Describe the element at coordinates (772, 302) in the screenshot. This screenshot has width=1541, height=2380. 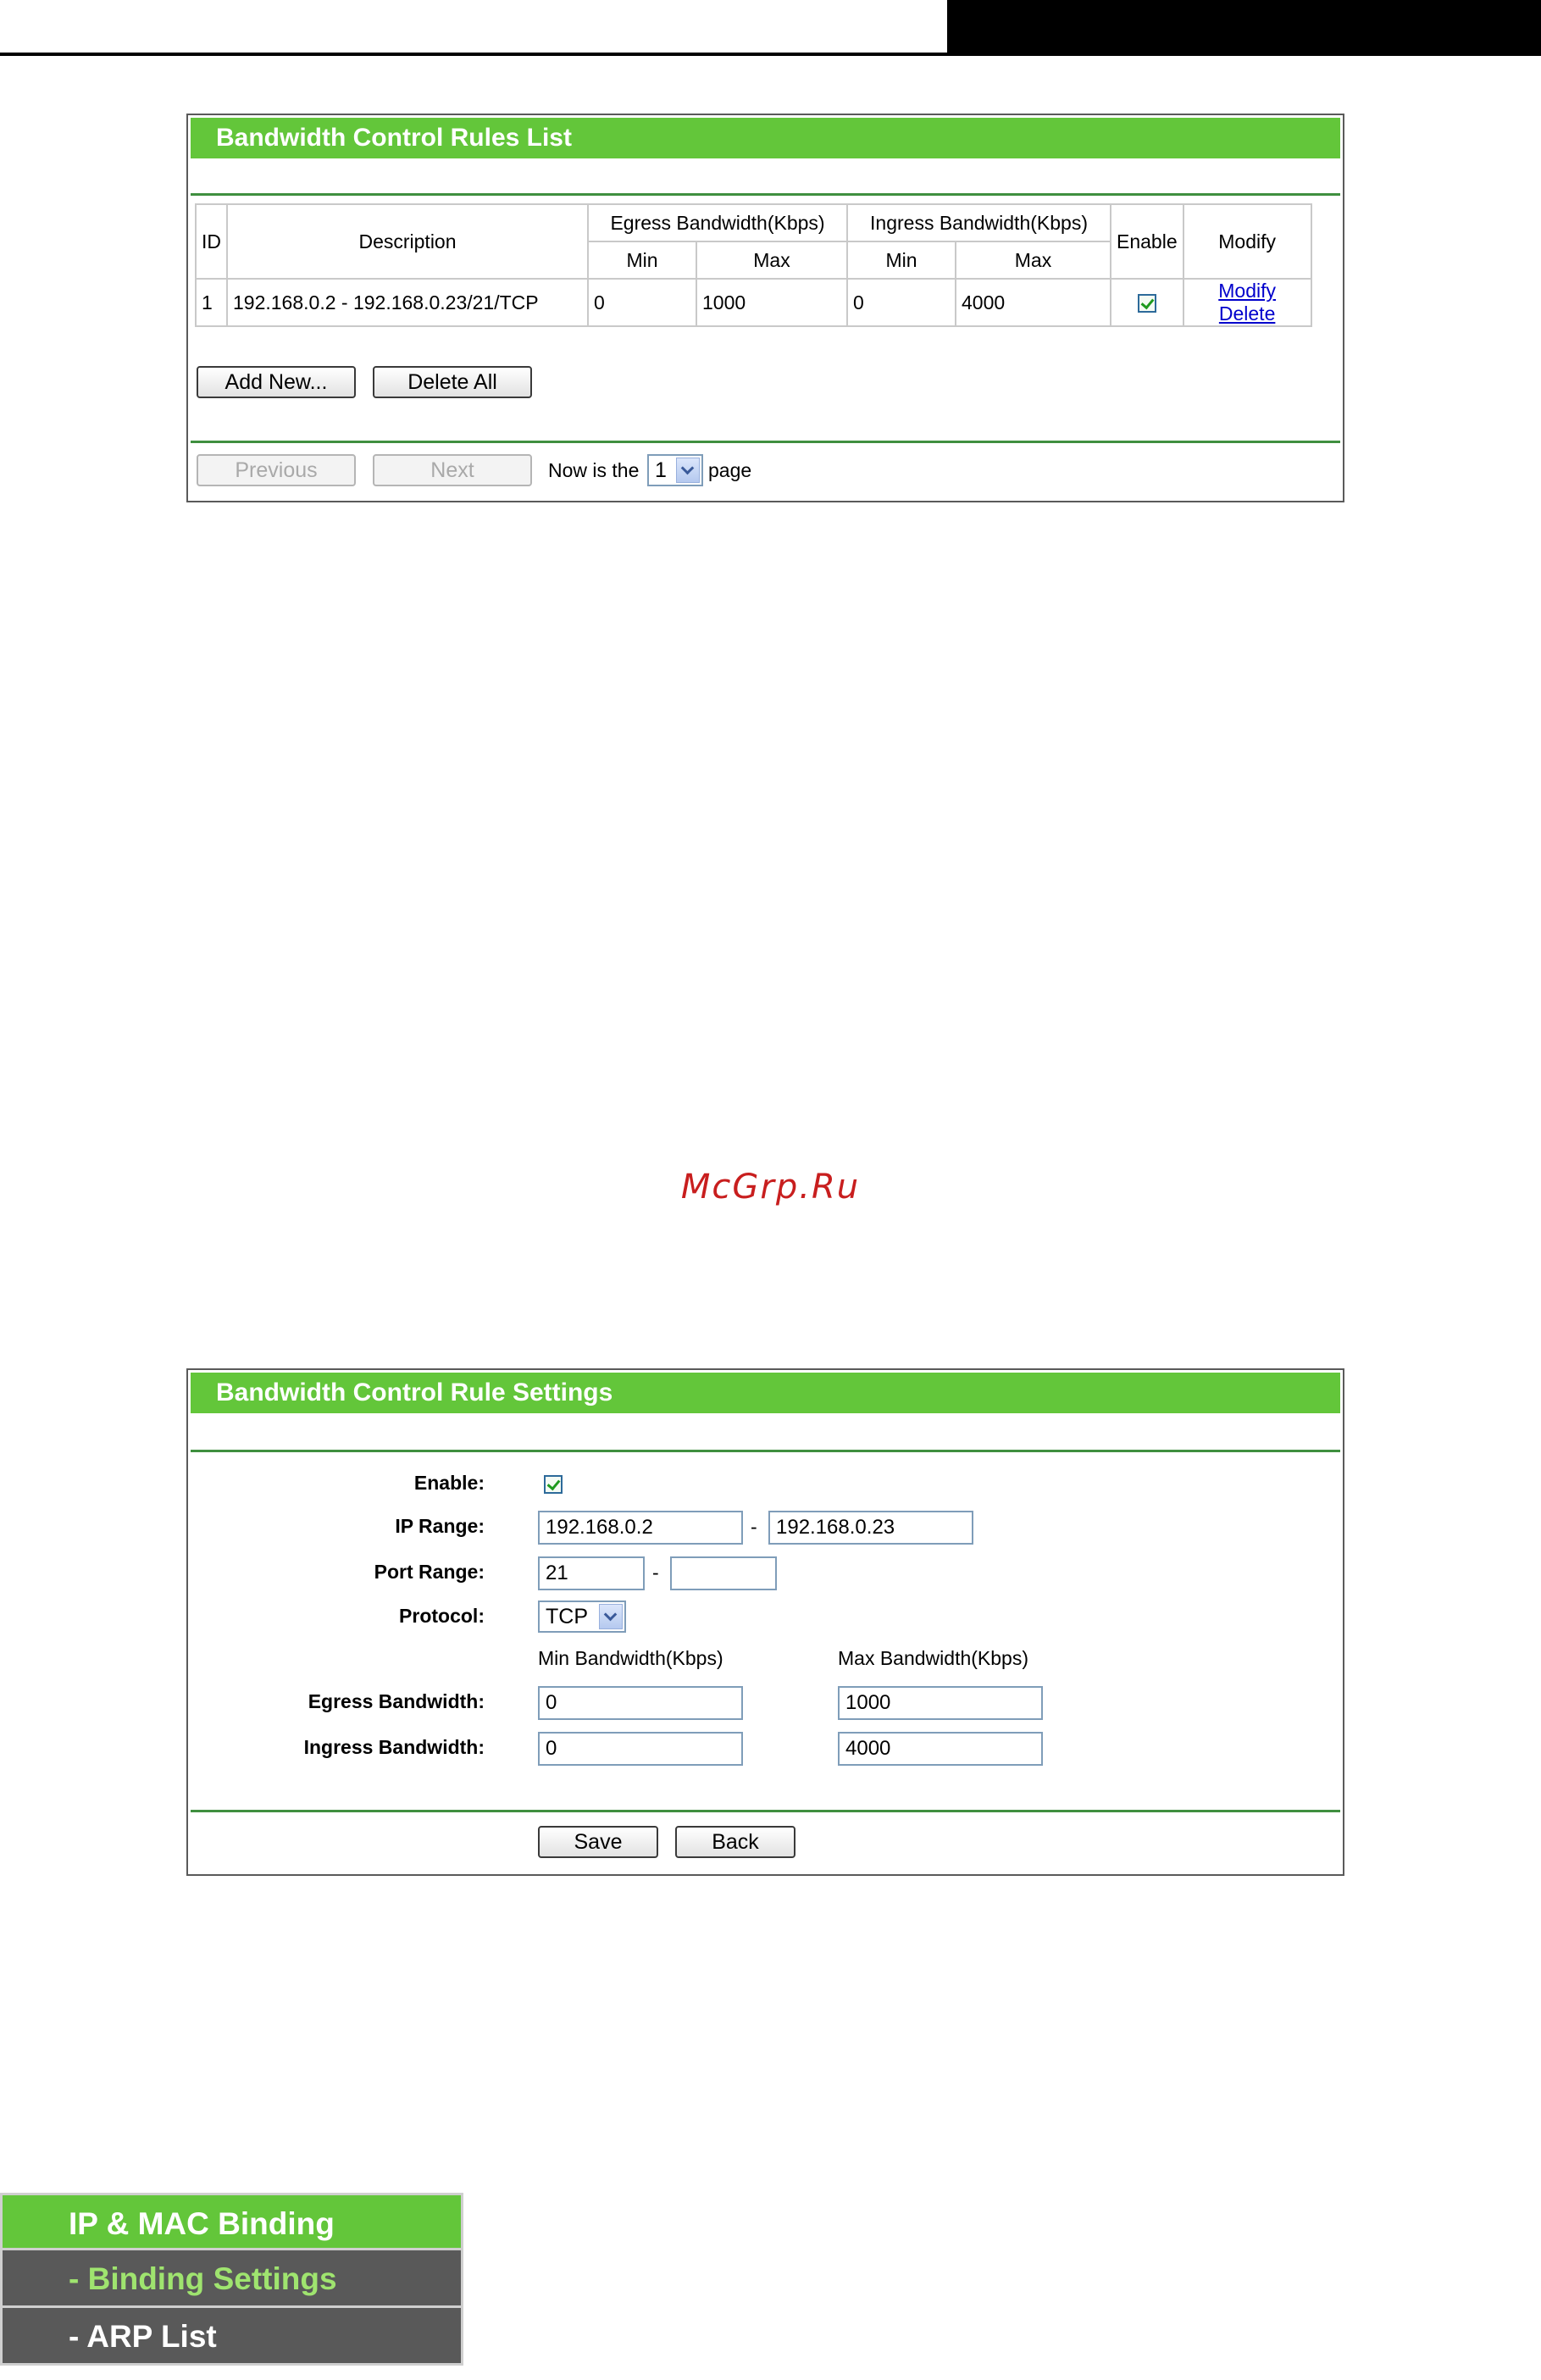
I see `cell-egress-max: 1000` at that location.